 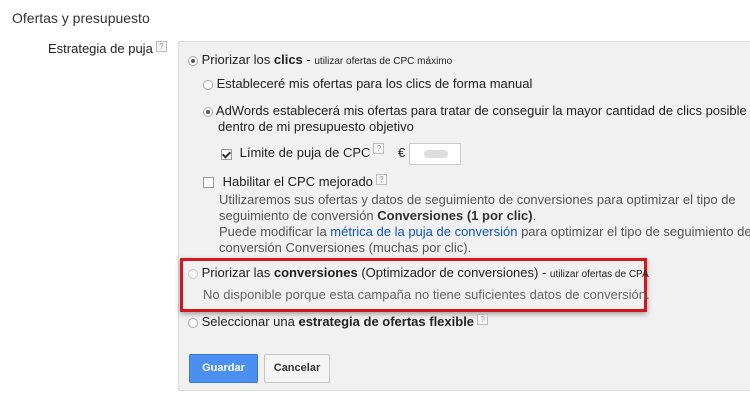 I want to click on desc-line3-prefix: Puede modificar la, so click(x=275, y=231).